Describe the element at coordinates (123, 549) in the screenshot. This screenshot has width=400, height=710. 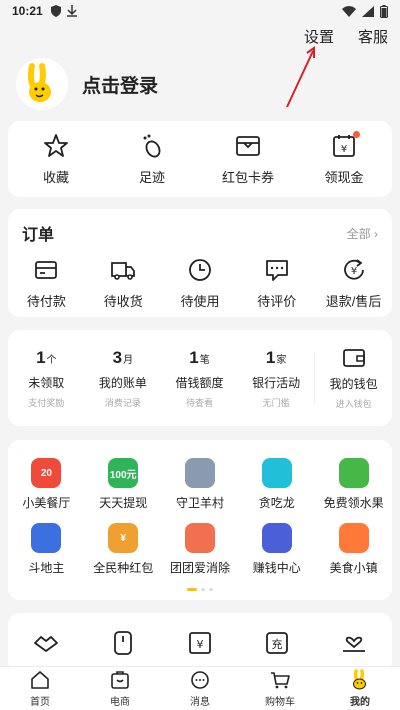
I see `service-item: ¥ 全民种红包` at that location.